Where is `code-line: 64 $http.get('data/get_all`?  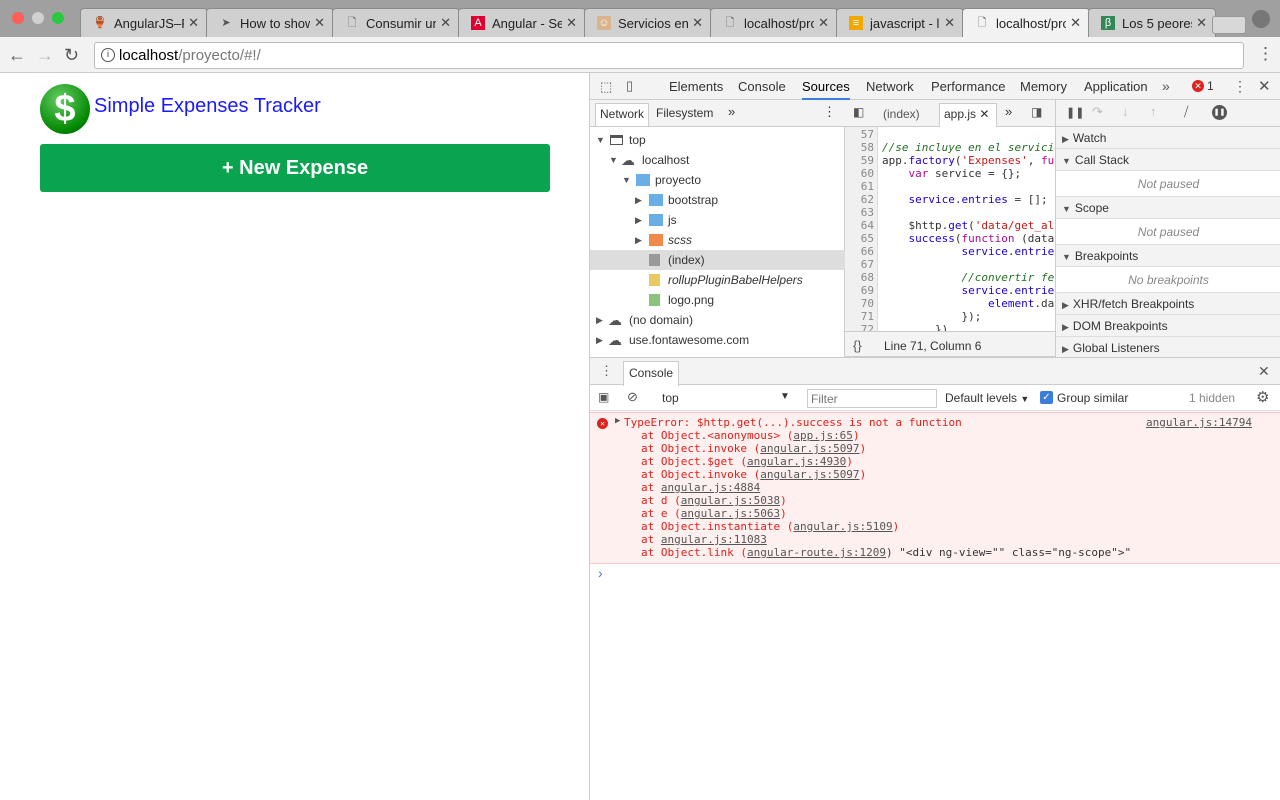 code-line: 64 $http.get('data/get_all is located at coordinates (950, 225).